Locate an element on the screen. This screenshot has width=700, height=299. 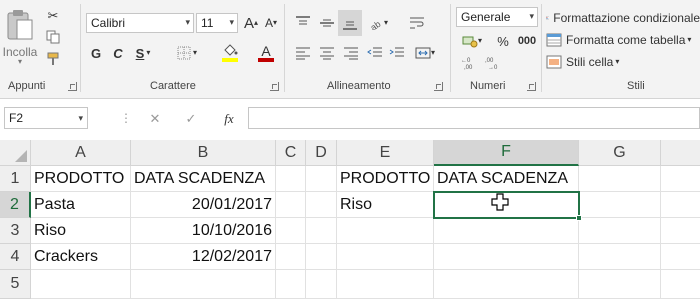
cell-h3 is located at coordinates (680, 231).